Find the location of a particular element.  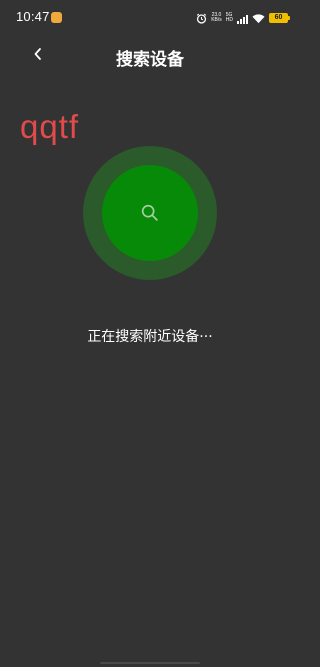

search-icon is located at coordinates (149, 212).